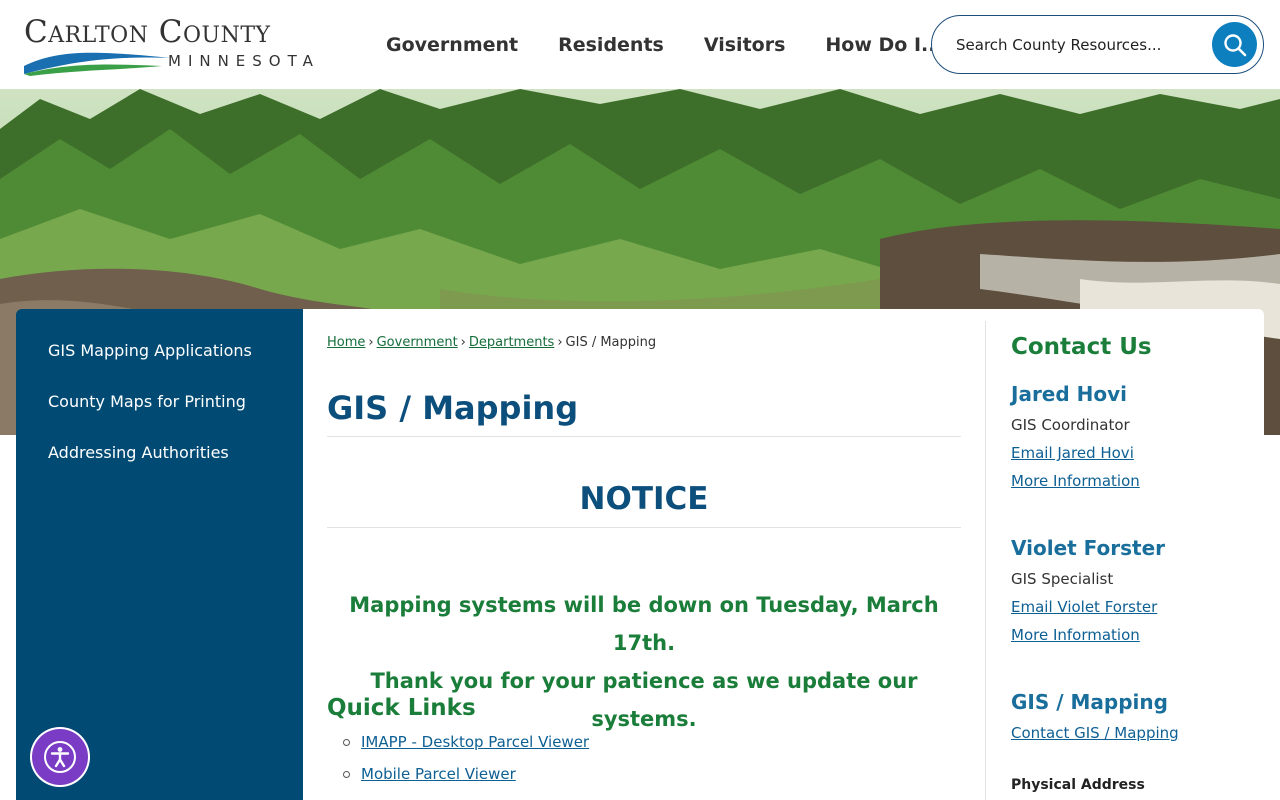 This screenshot has width=1280, height=800. I want to click on nav-residents: Residents, so click(611, 45).